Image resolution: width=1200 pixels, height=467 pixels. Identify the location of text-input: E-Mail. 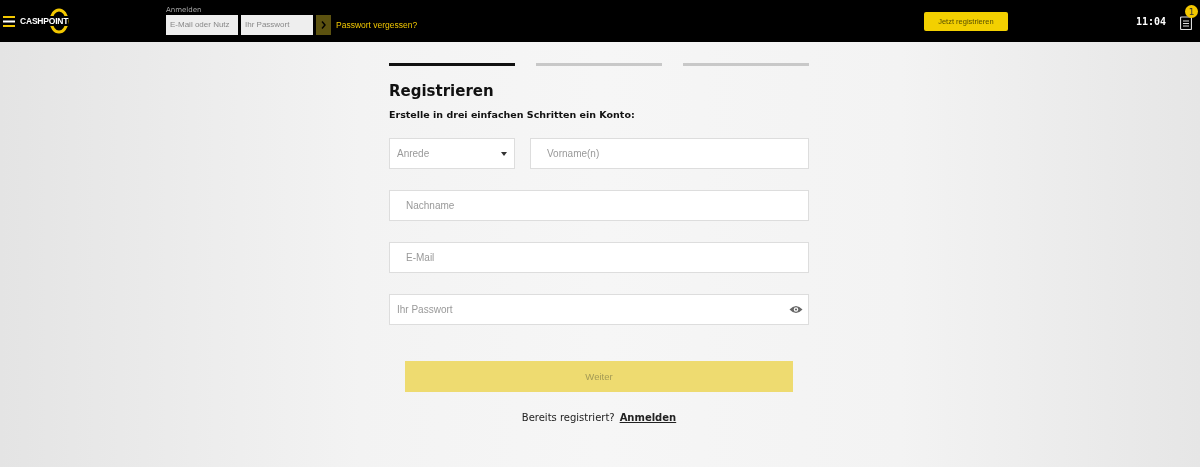
(599, 257).